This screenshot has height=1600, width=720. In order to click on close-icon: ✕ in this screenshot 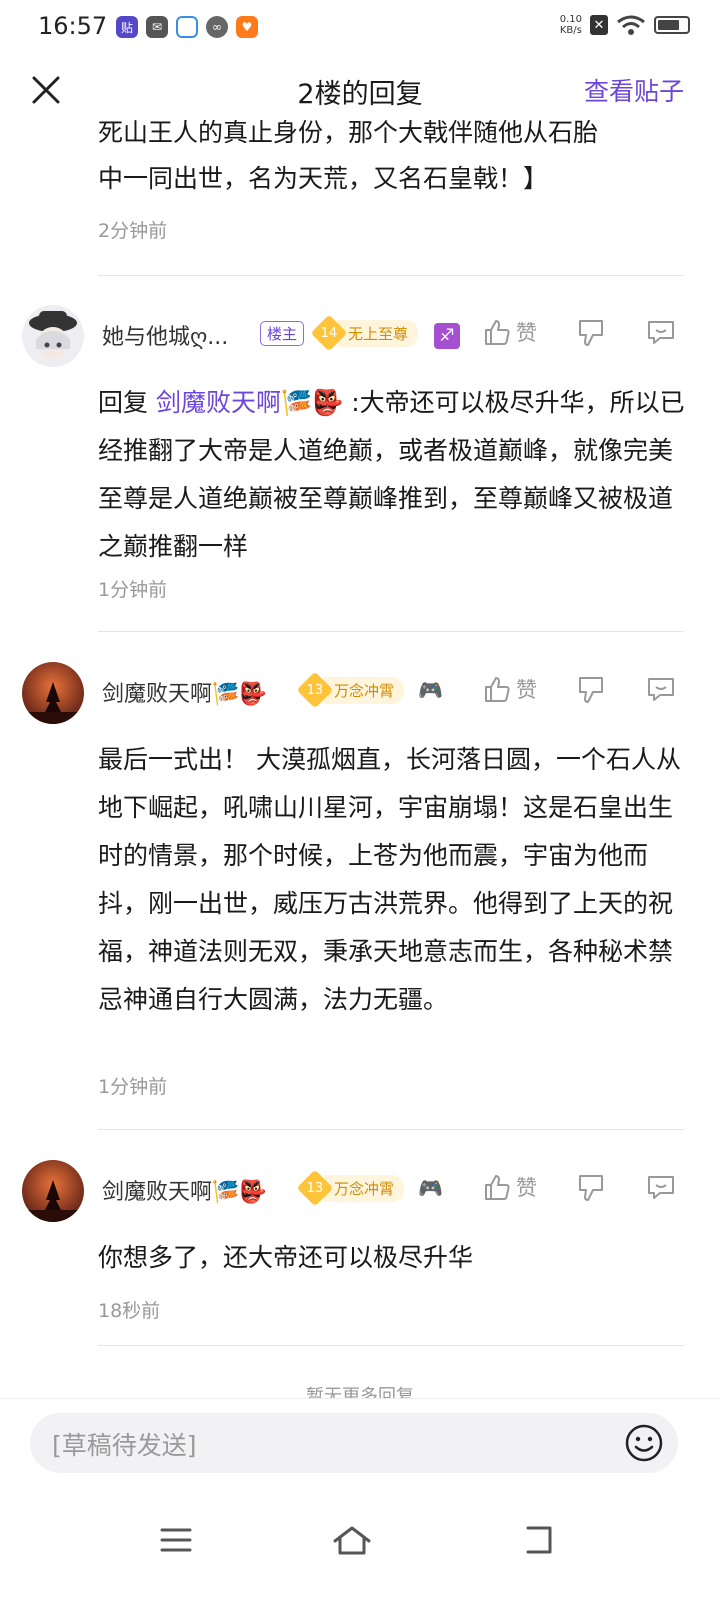, I will do `click(599, 25)`.